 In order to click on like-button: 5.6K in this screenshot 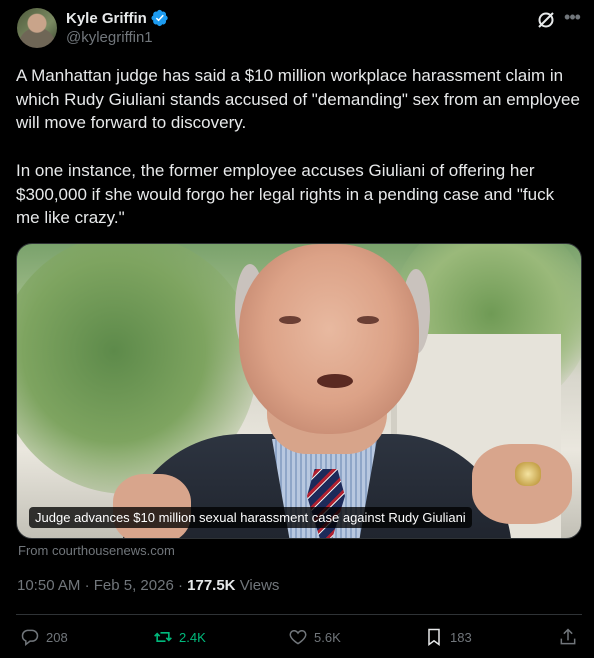, I will do `click(314, 637)`.